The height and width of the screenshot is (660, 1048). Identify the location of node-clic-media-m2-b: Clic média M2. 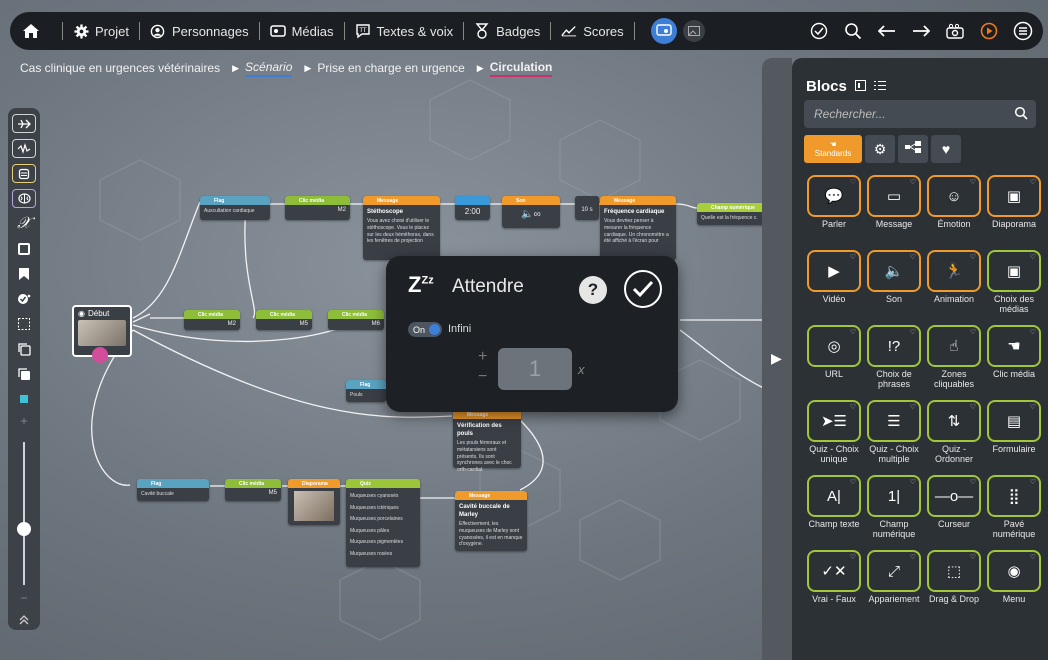
(212, 320).